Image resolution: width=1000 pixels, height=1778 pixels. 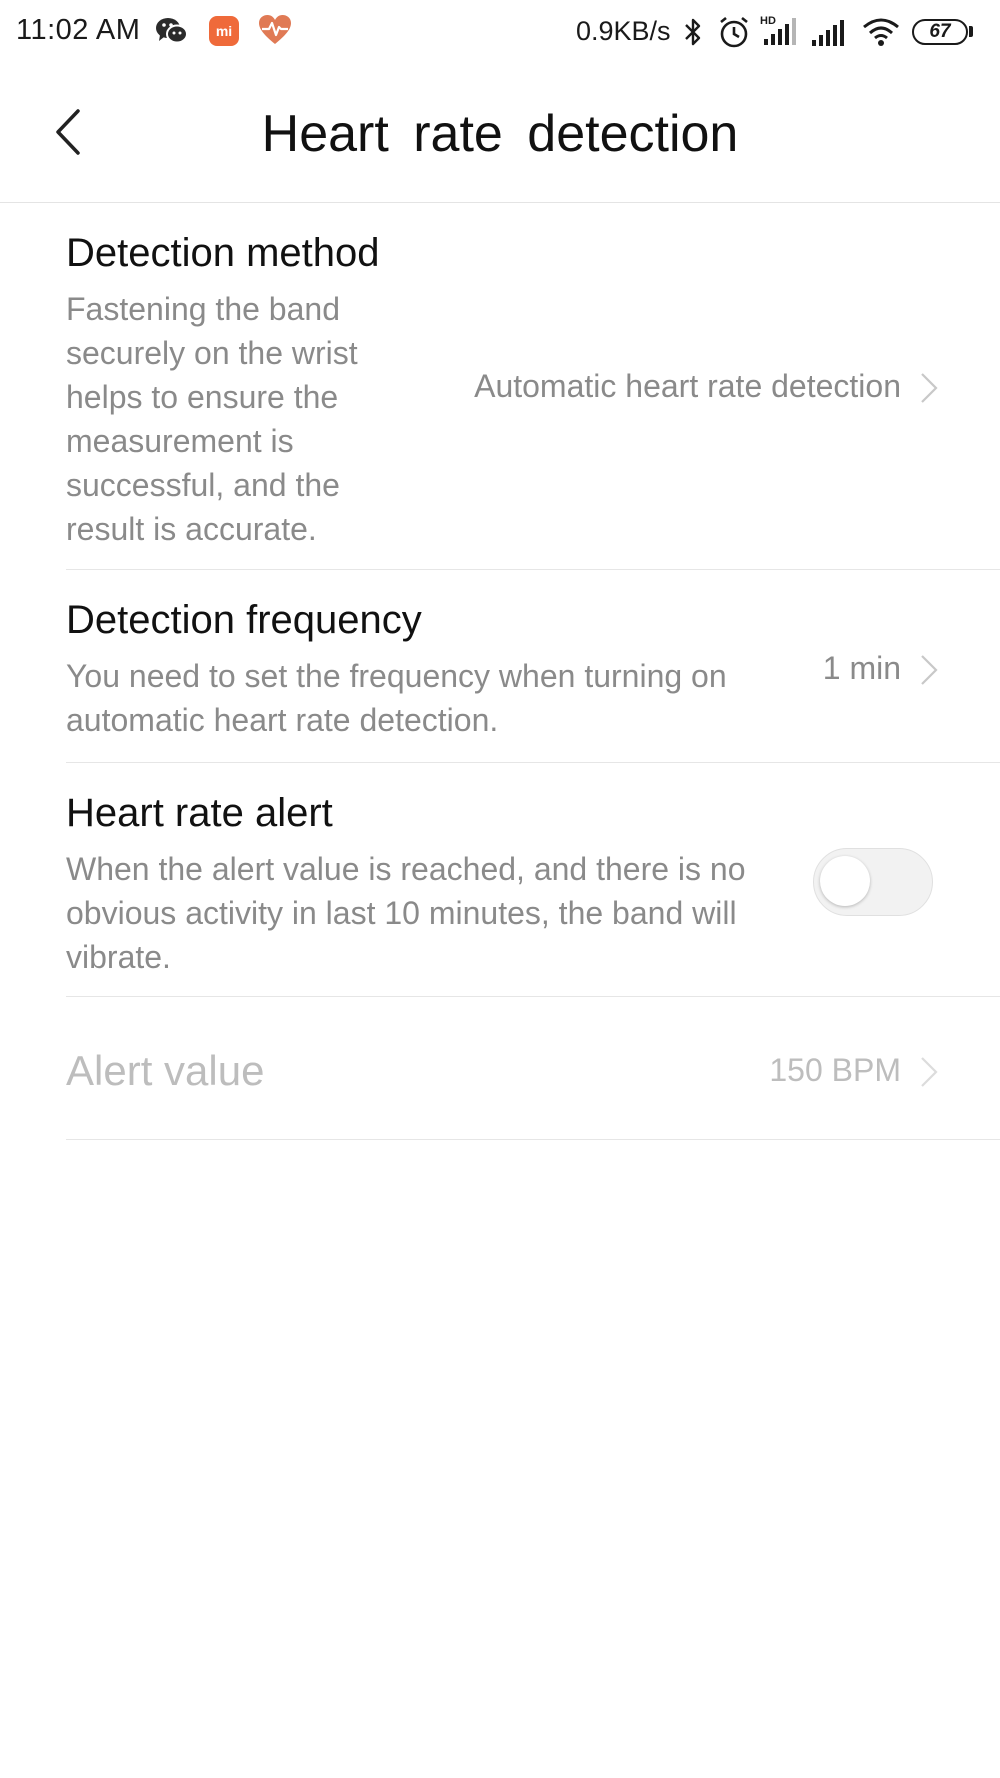 I want to click on page-title: Heart rate detection, so click(x=500, y=134).